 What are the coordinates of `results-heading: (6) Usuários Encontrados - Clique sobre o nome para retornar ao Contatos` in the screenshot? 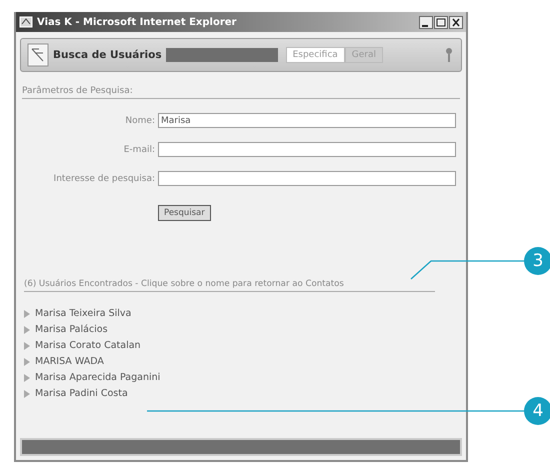 It's located at (229, 285).